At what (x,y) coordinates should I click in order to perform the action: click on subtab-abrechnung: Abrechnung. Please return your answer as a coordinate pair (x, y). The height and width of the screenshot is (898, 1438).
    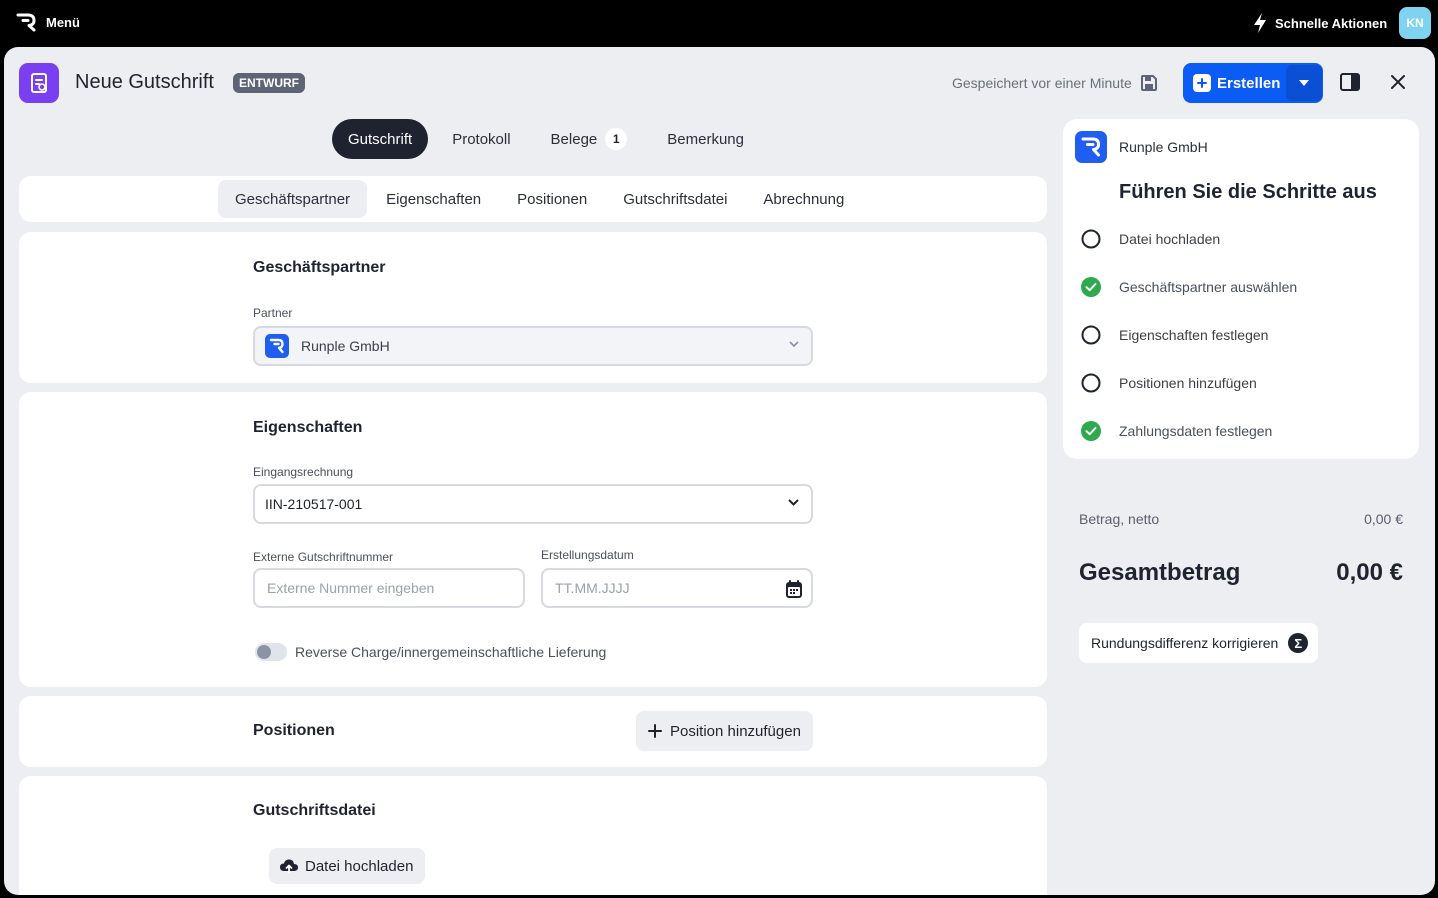
    Looking at the image, I should click on (803, 199).